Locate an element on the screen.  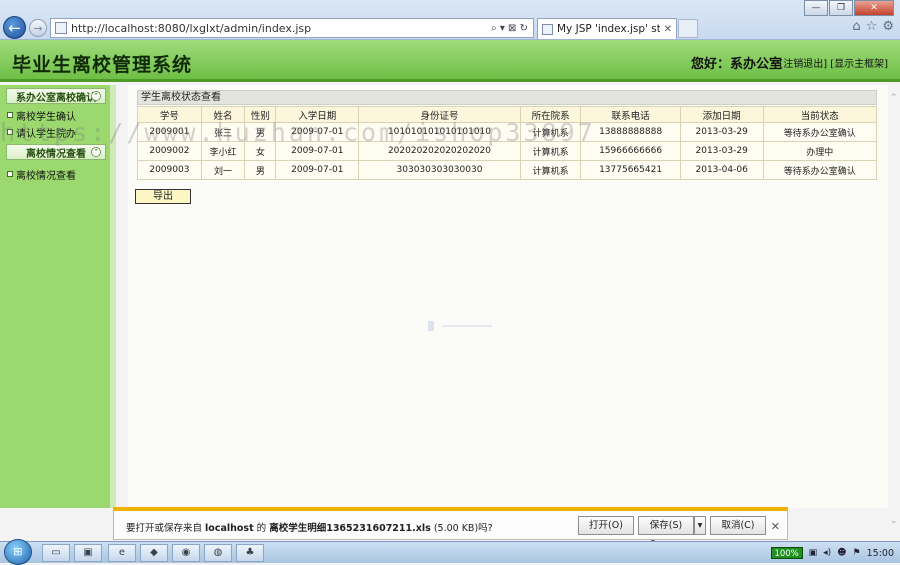
browser-tab: My JSP 'index.jsp' startin... ✕ is located at coordinates (607, 28).